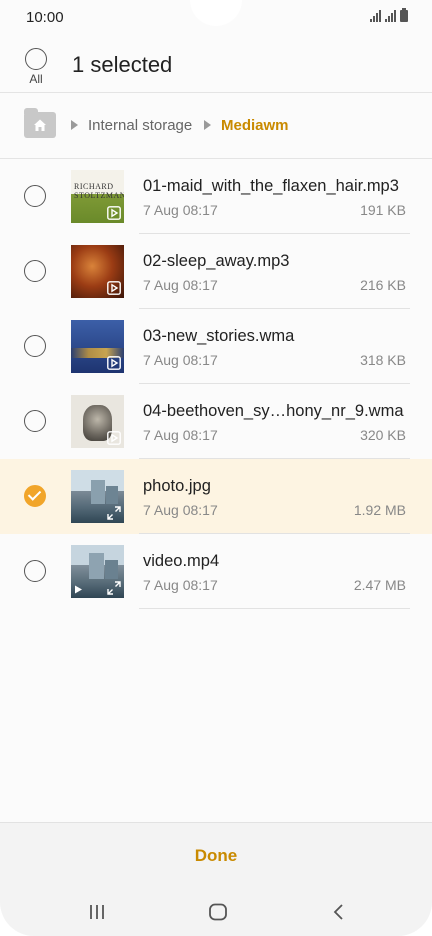 The image size is (432, 936). Describe the element at coordinates (97, 571) in the screenshot. I see `video-thumbnail` at that location.